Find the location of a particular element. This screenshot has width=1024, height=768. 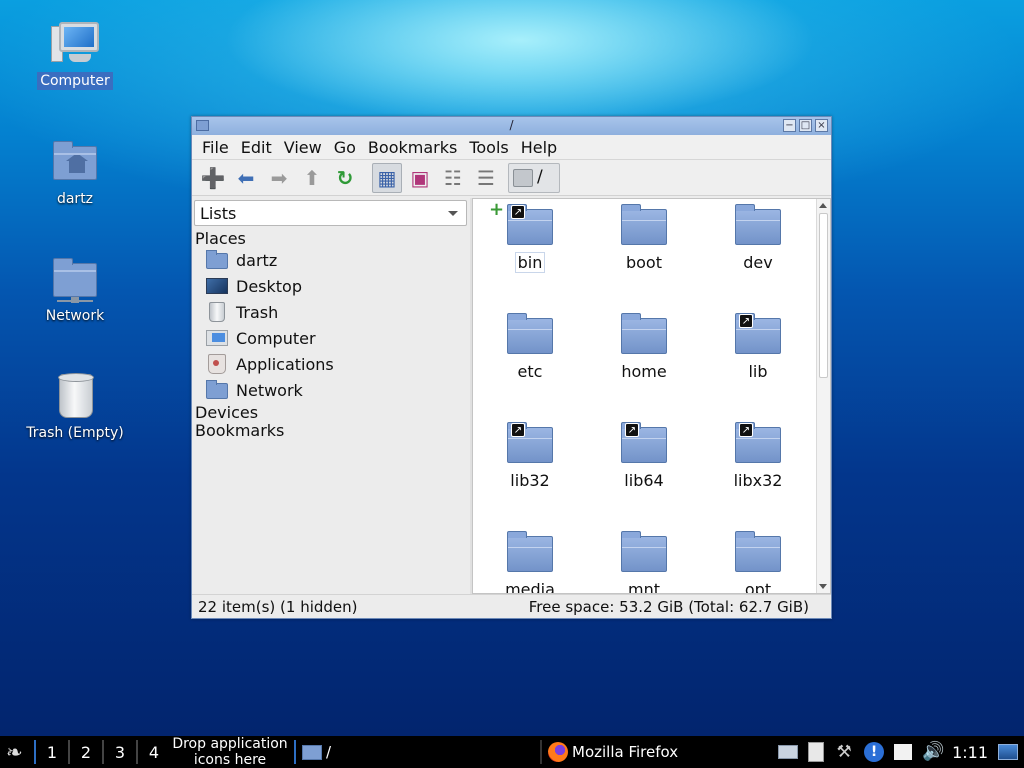

desktop-icon-dartz: dartz is located at coordinates (75, 173).